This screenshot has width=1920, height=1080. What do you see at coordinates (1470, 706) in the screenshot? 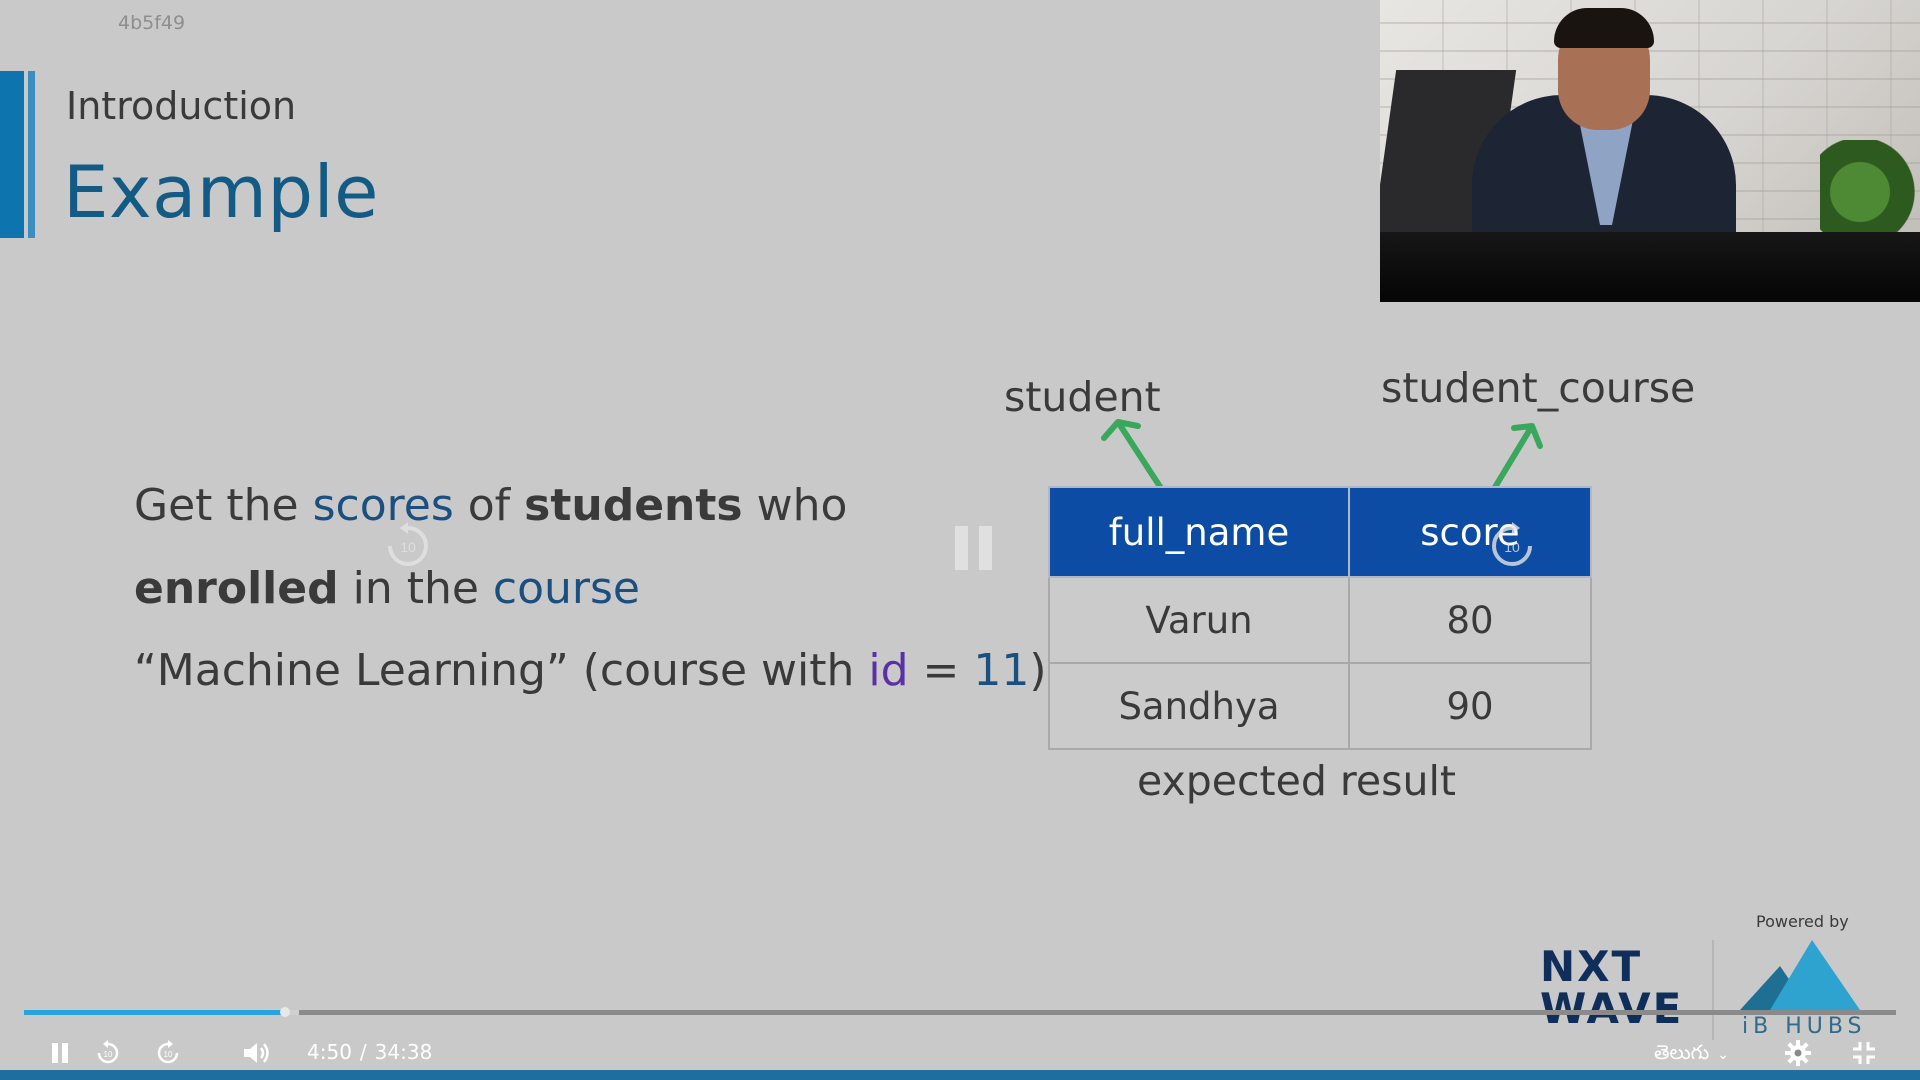
I see `table-cell: 90` at bounding box center [1470, 706].